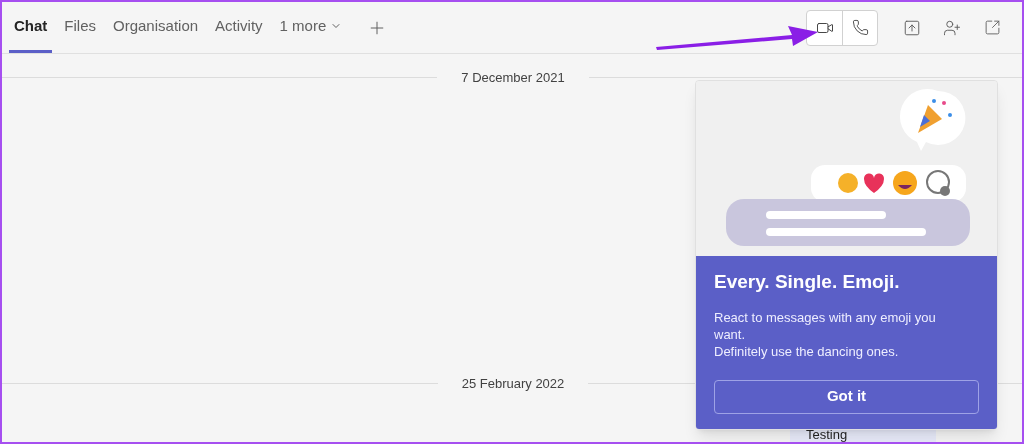 The image size is (1024, 444). Describe the element at coordinates (825, 334) in the screenshot. I see `popup-description: React to messages with any emoji you want. Definitely use the dancing ones.` at that location.